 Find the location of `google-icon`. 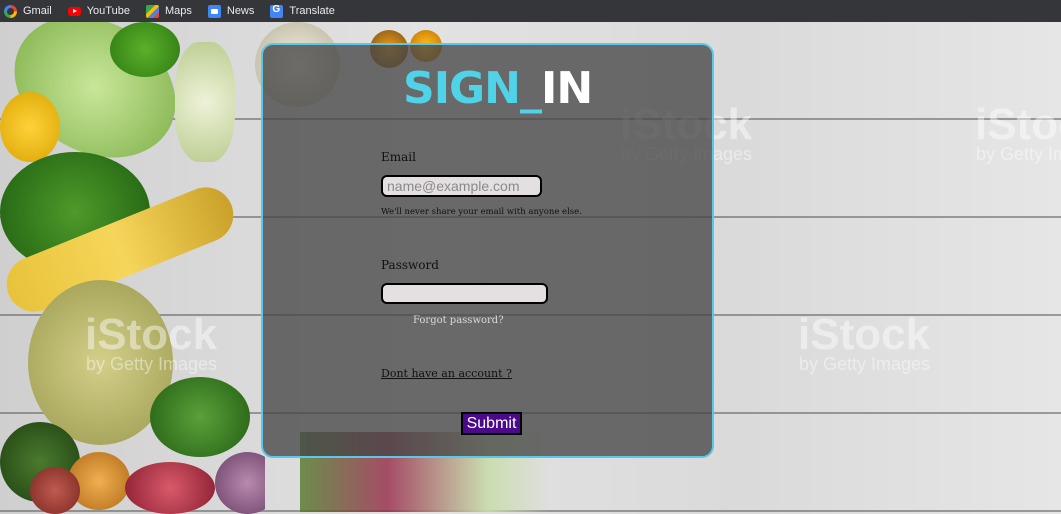

google-icon is located at coordinates (10, 11).